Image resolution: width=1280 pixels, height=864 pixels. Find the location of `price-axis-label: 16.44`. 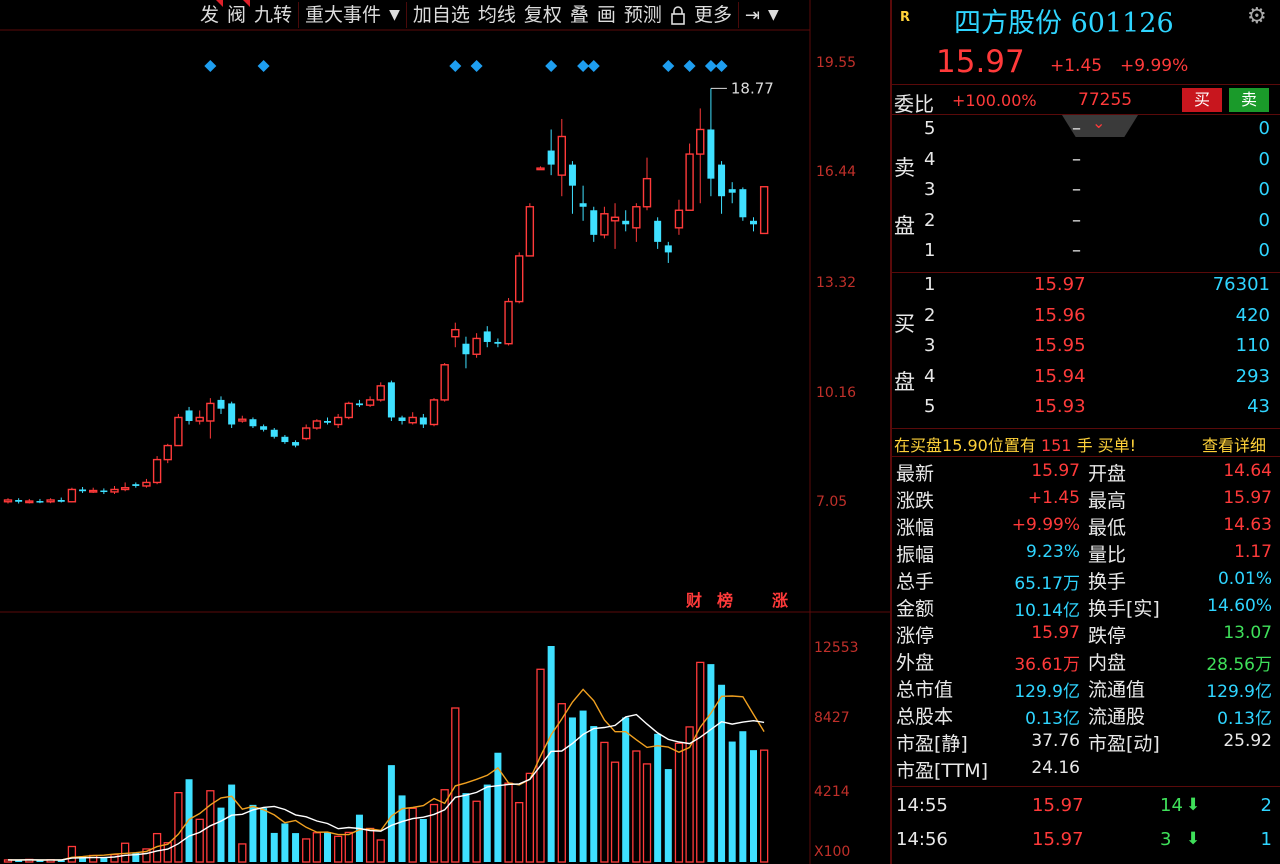

price-axis-label: 16.44 is located at coordinates (836, 172).